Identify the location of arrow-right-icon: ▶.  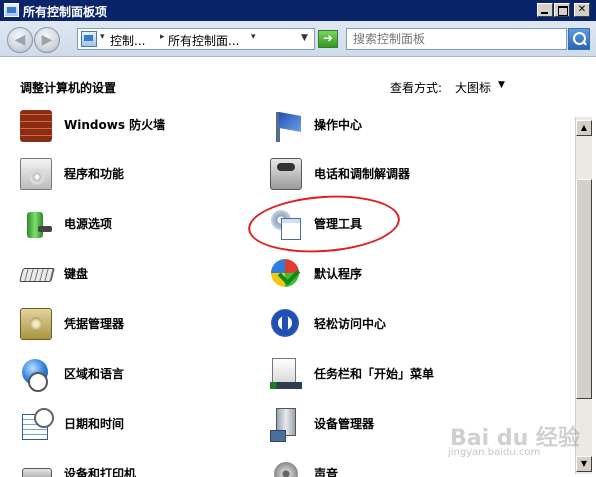
(47, 40).